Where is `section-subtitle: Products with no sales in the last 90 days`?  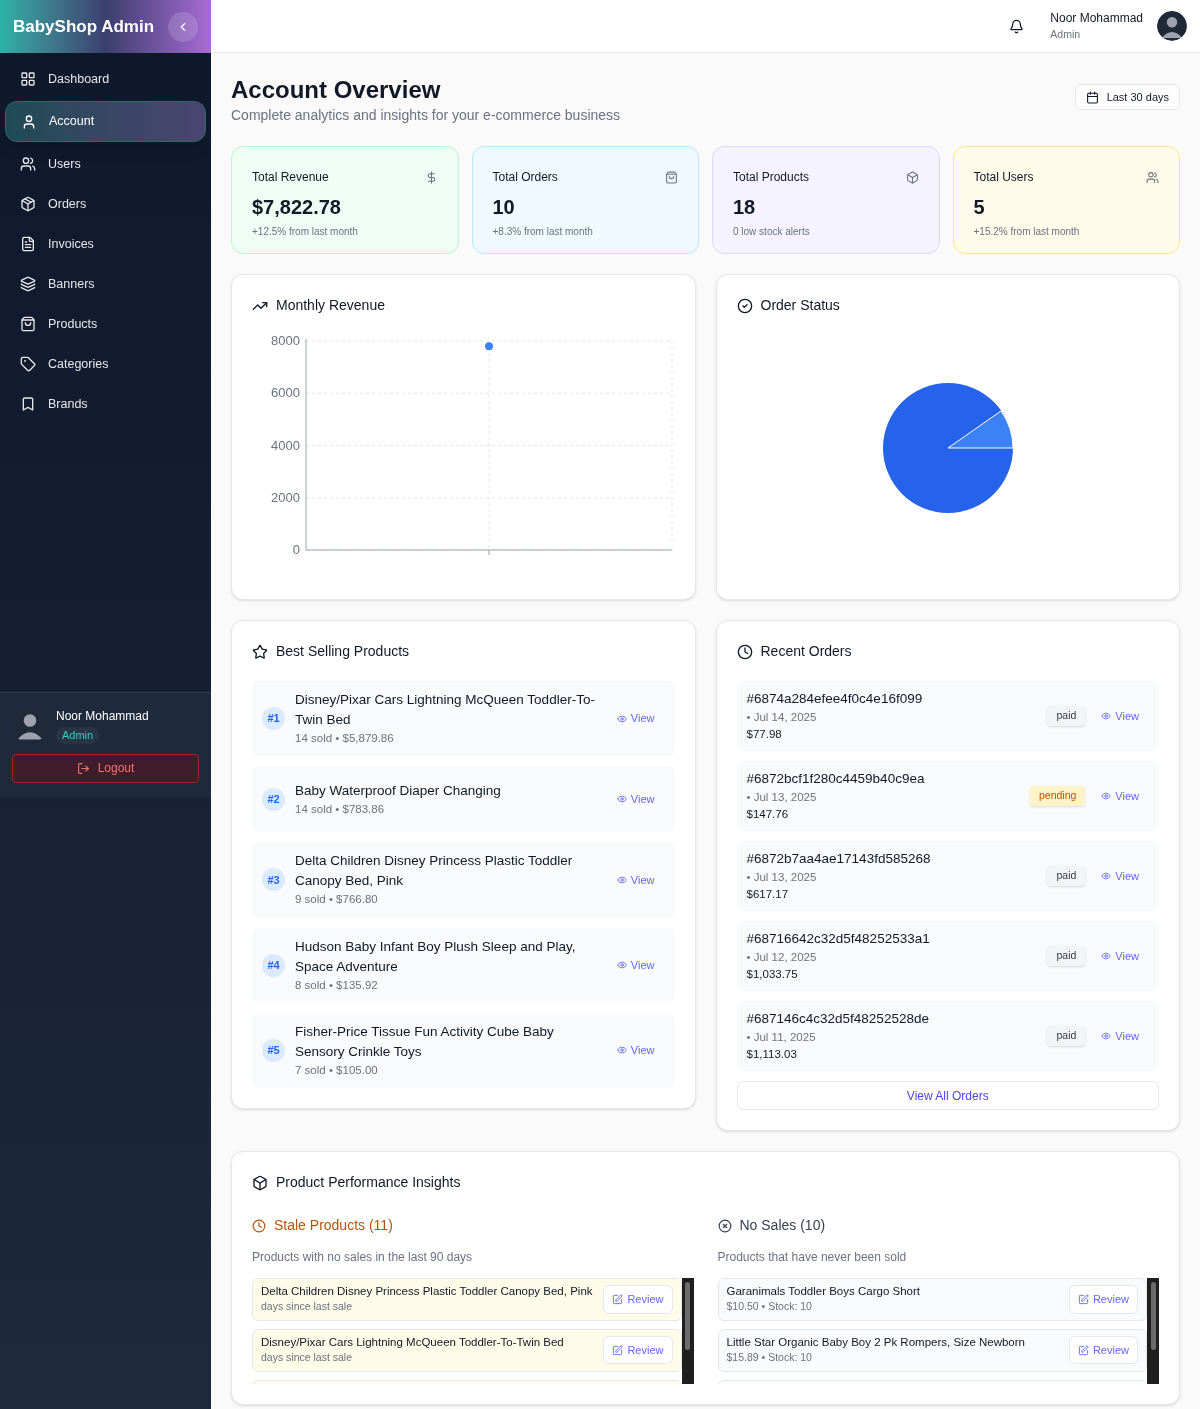
section-subtitle: Products with no sales in the last 90 days is located at coordinates (363, 1257).